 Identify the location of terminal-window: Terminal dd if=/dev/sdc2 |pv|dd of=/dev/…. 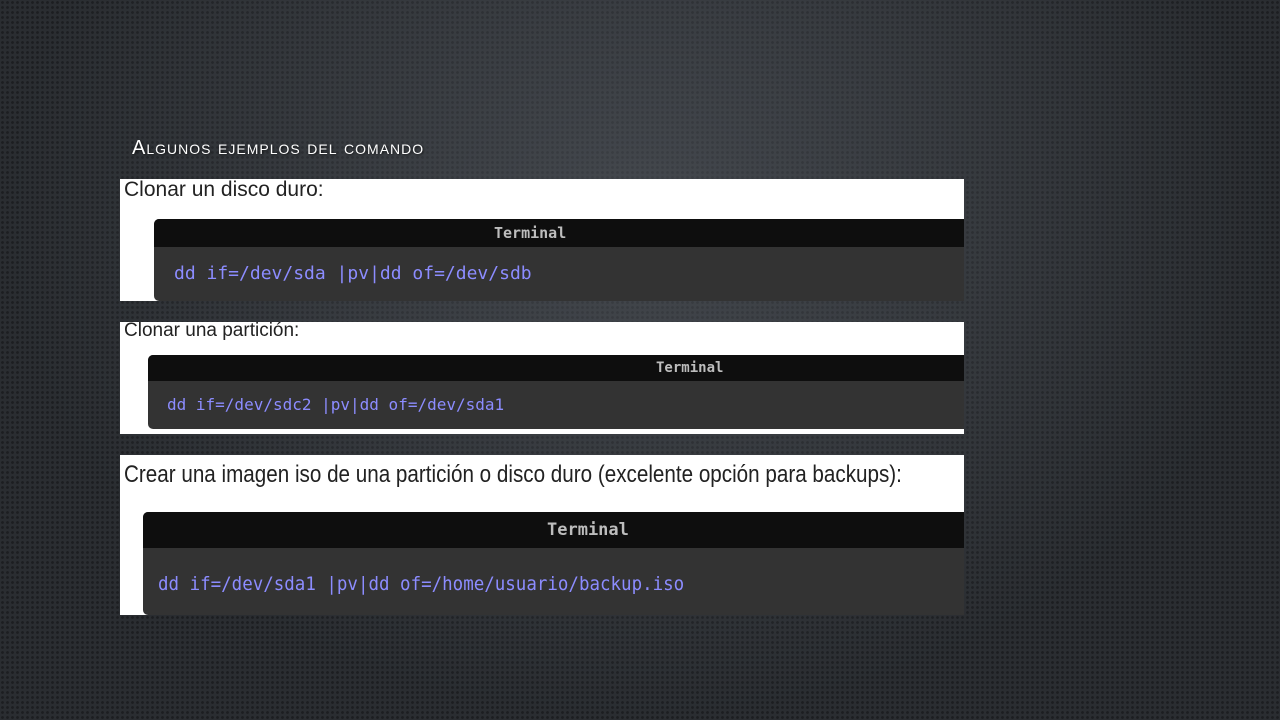
(556, 392).